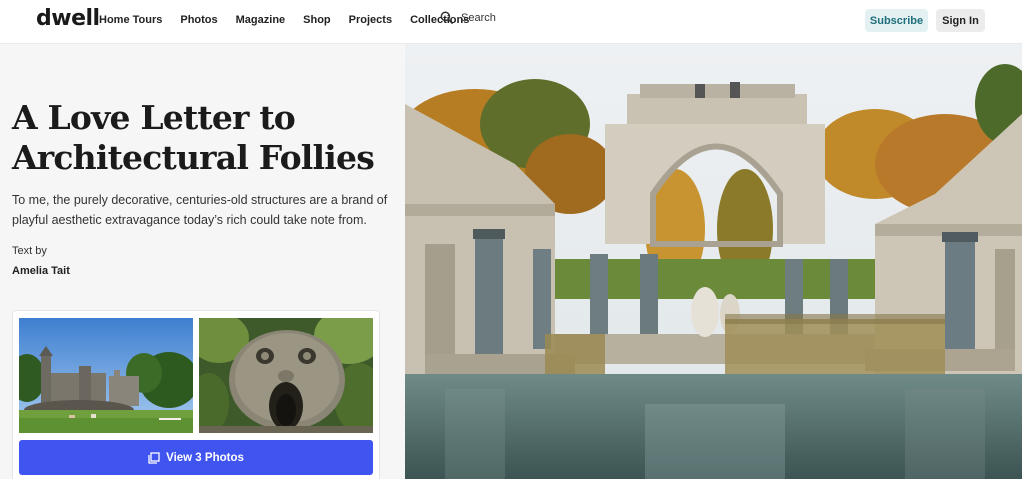 This screenshot has height=479, width=1022. I want to click on gallery-thumbnail-monster-face, so click(286, 375).